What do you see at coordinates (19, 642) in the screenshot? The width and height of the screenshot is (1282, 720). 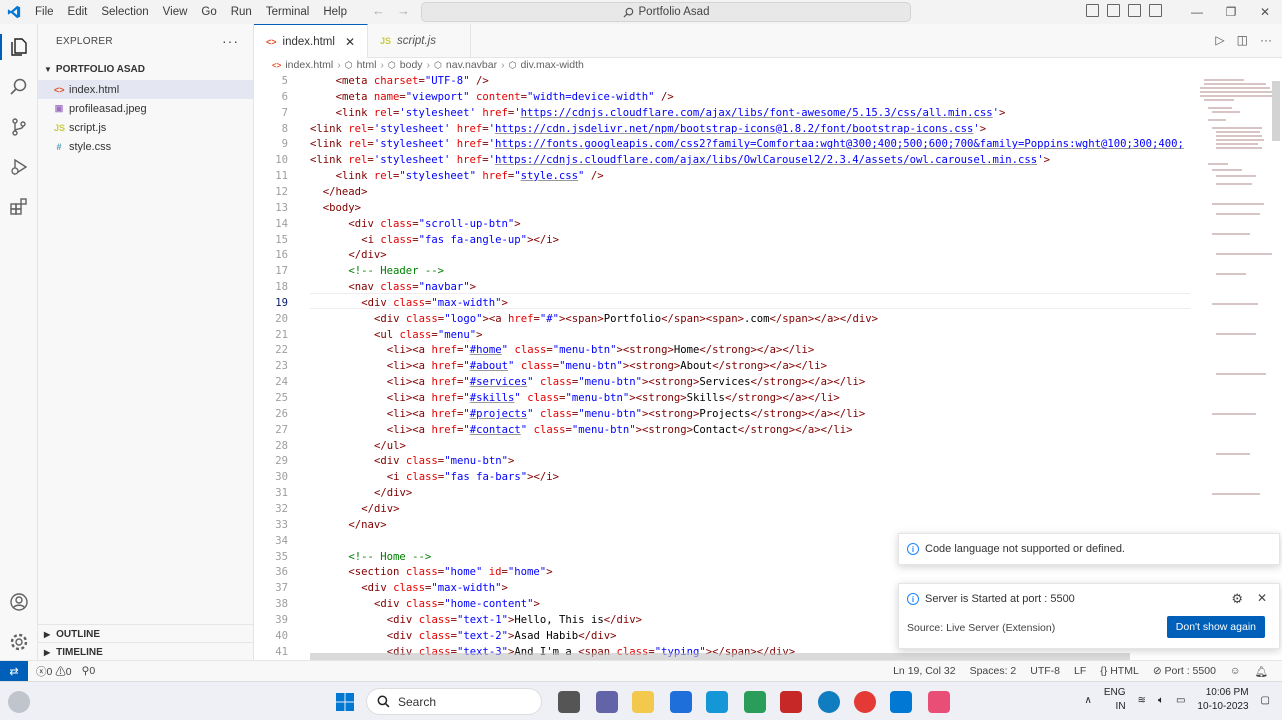 I see `settings-gear-icon` at bounding box center [19, 642].